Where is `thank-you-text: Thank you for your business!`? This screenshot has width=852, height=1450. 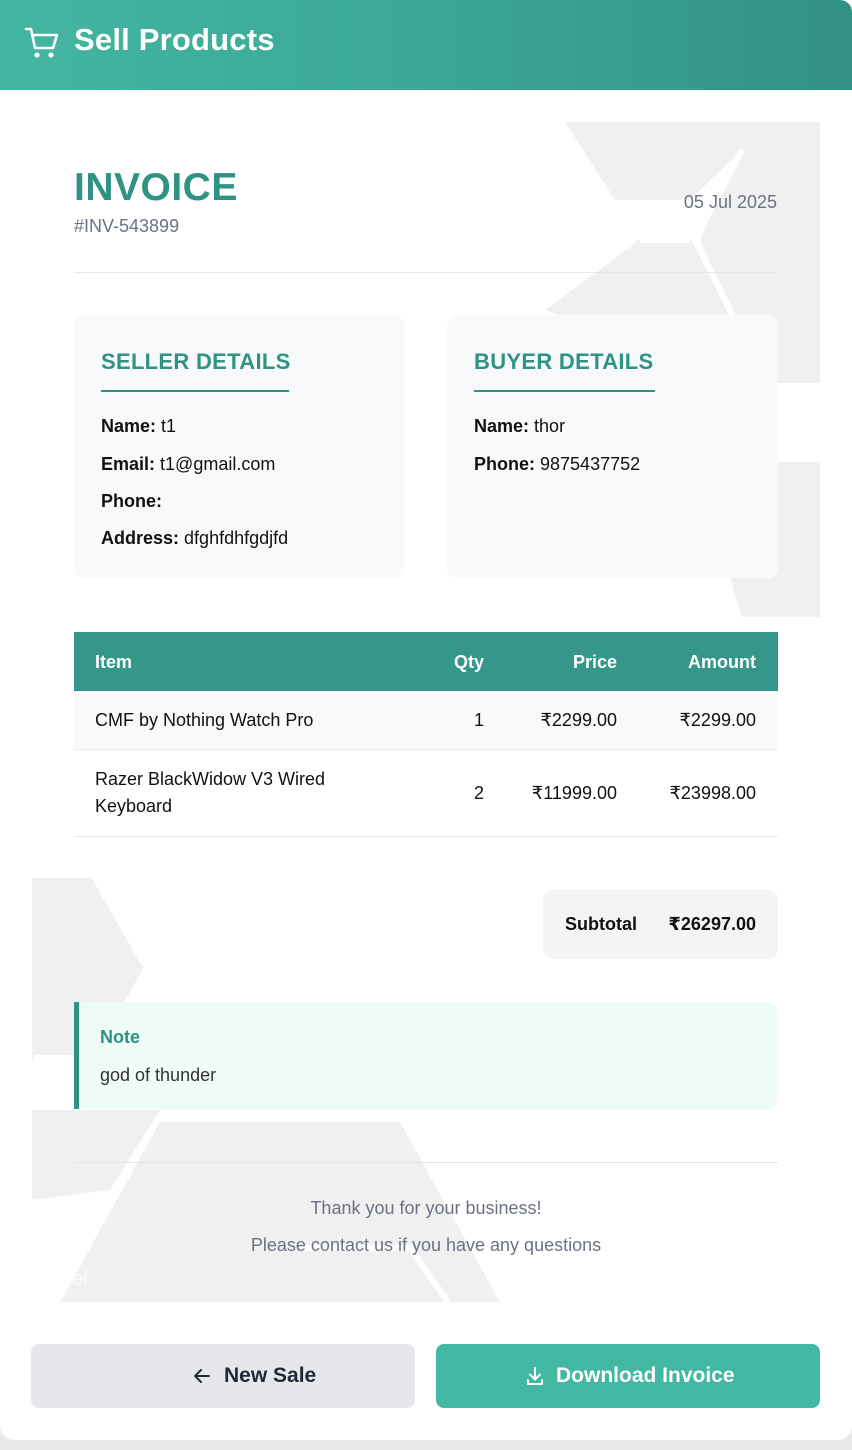
thank-you-text: Thank you for your business! is located at coordinates (426, 1208).